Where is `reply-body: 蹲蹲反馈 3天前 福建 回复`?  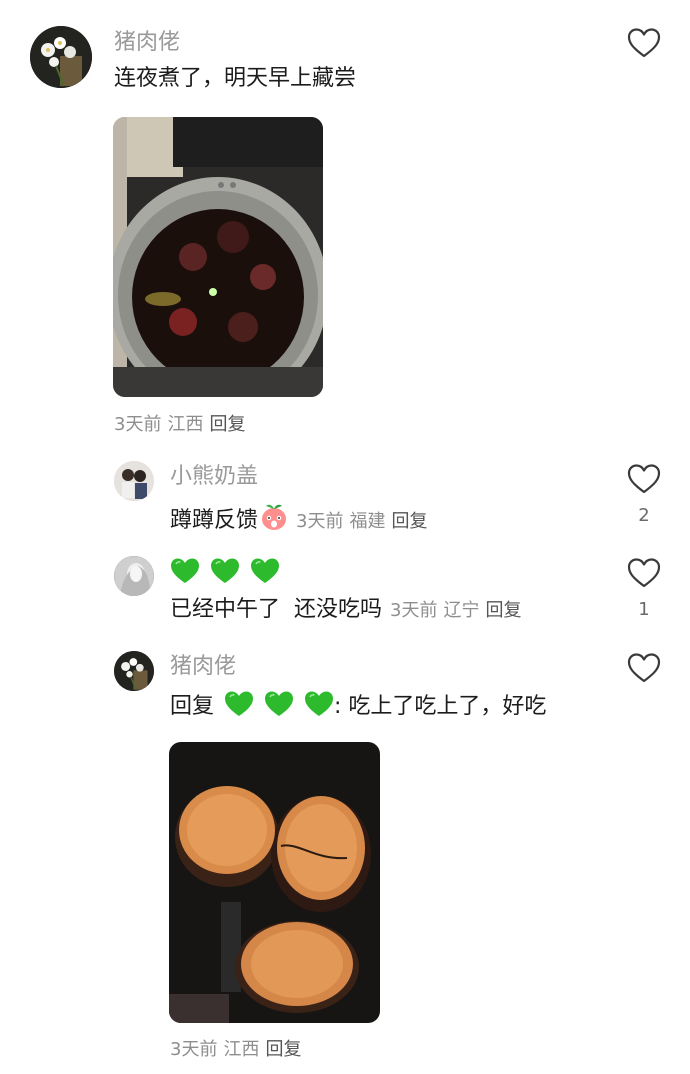
reply-body: 蹲蹲反馈 3天前 福建 回复 is located at coordinates (301, 519).